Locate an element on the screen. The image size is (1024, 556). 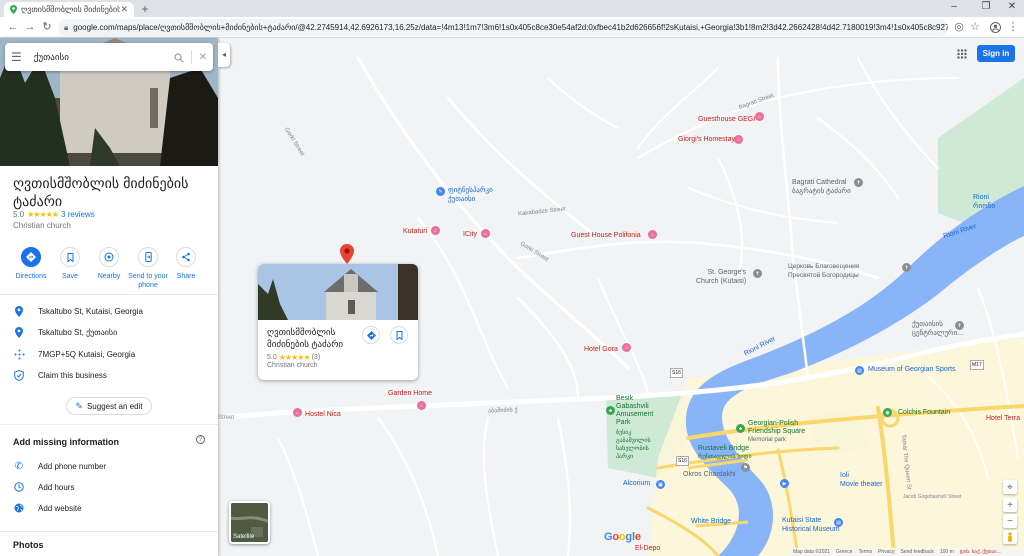
directions-button: Directions is located at coordinates (31, 263).